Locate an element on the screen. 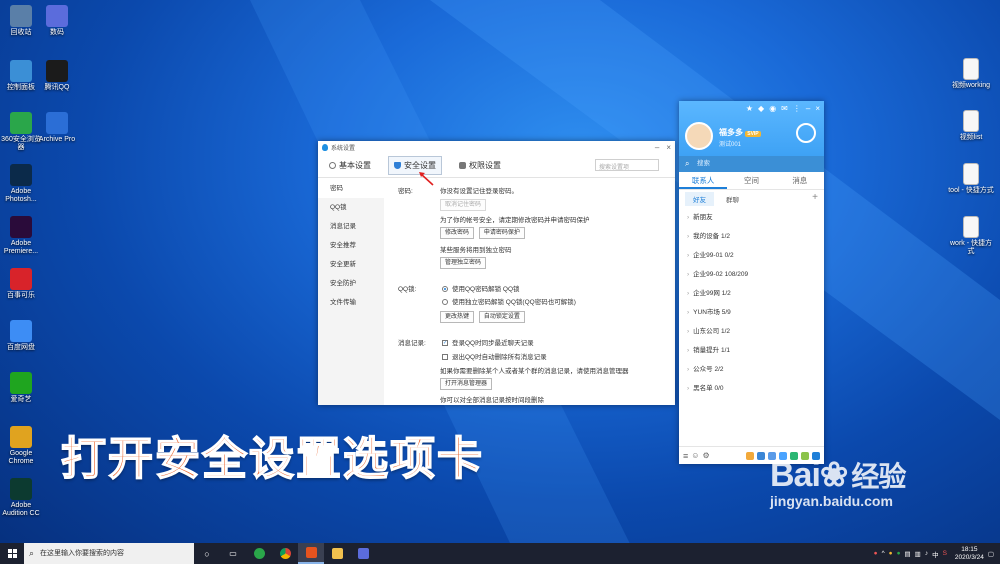 This screenshot has width=1000, height=564. friend-group: › 企业99-02 108/209 is located at coordinates (751, 274).